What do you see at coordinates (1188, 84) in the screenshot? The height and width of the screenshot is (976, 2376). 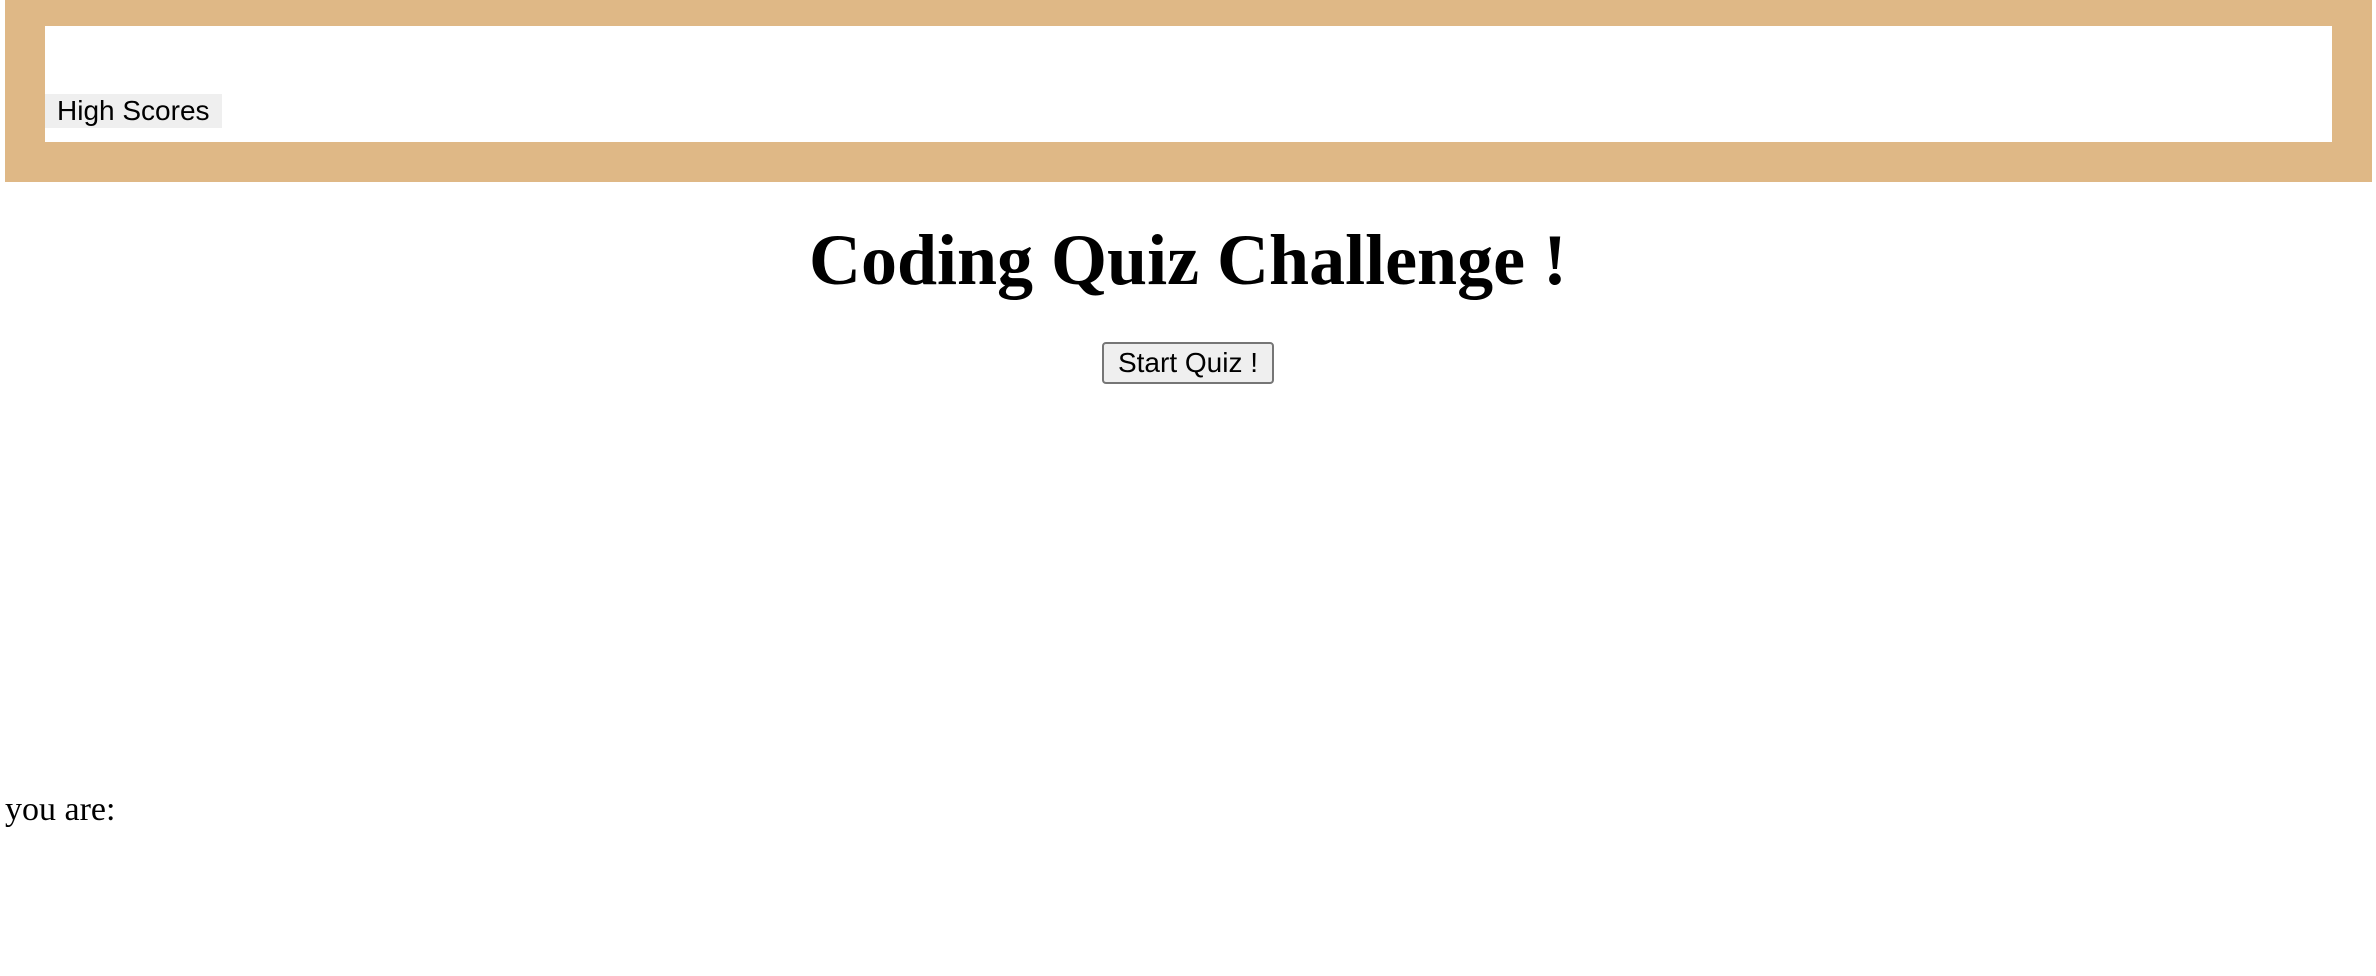 I see `header-panel: High Scores` at bounding box center [1188, 84].